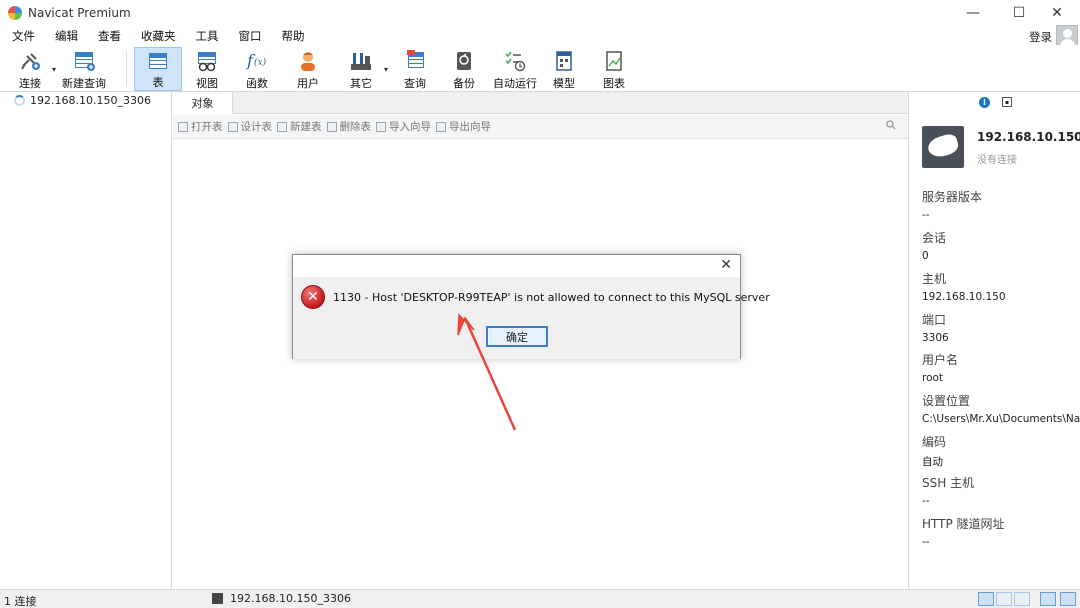 The width and height of the screenshot is (1080, 608). I want to click on settings-location-field: 设置位置 C:\Users\Mr.Xu\Documents\Na, so click(1001, 409).